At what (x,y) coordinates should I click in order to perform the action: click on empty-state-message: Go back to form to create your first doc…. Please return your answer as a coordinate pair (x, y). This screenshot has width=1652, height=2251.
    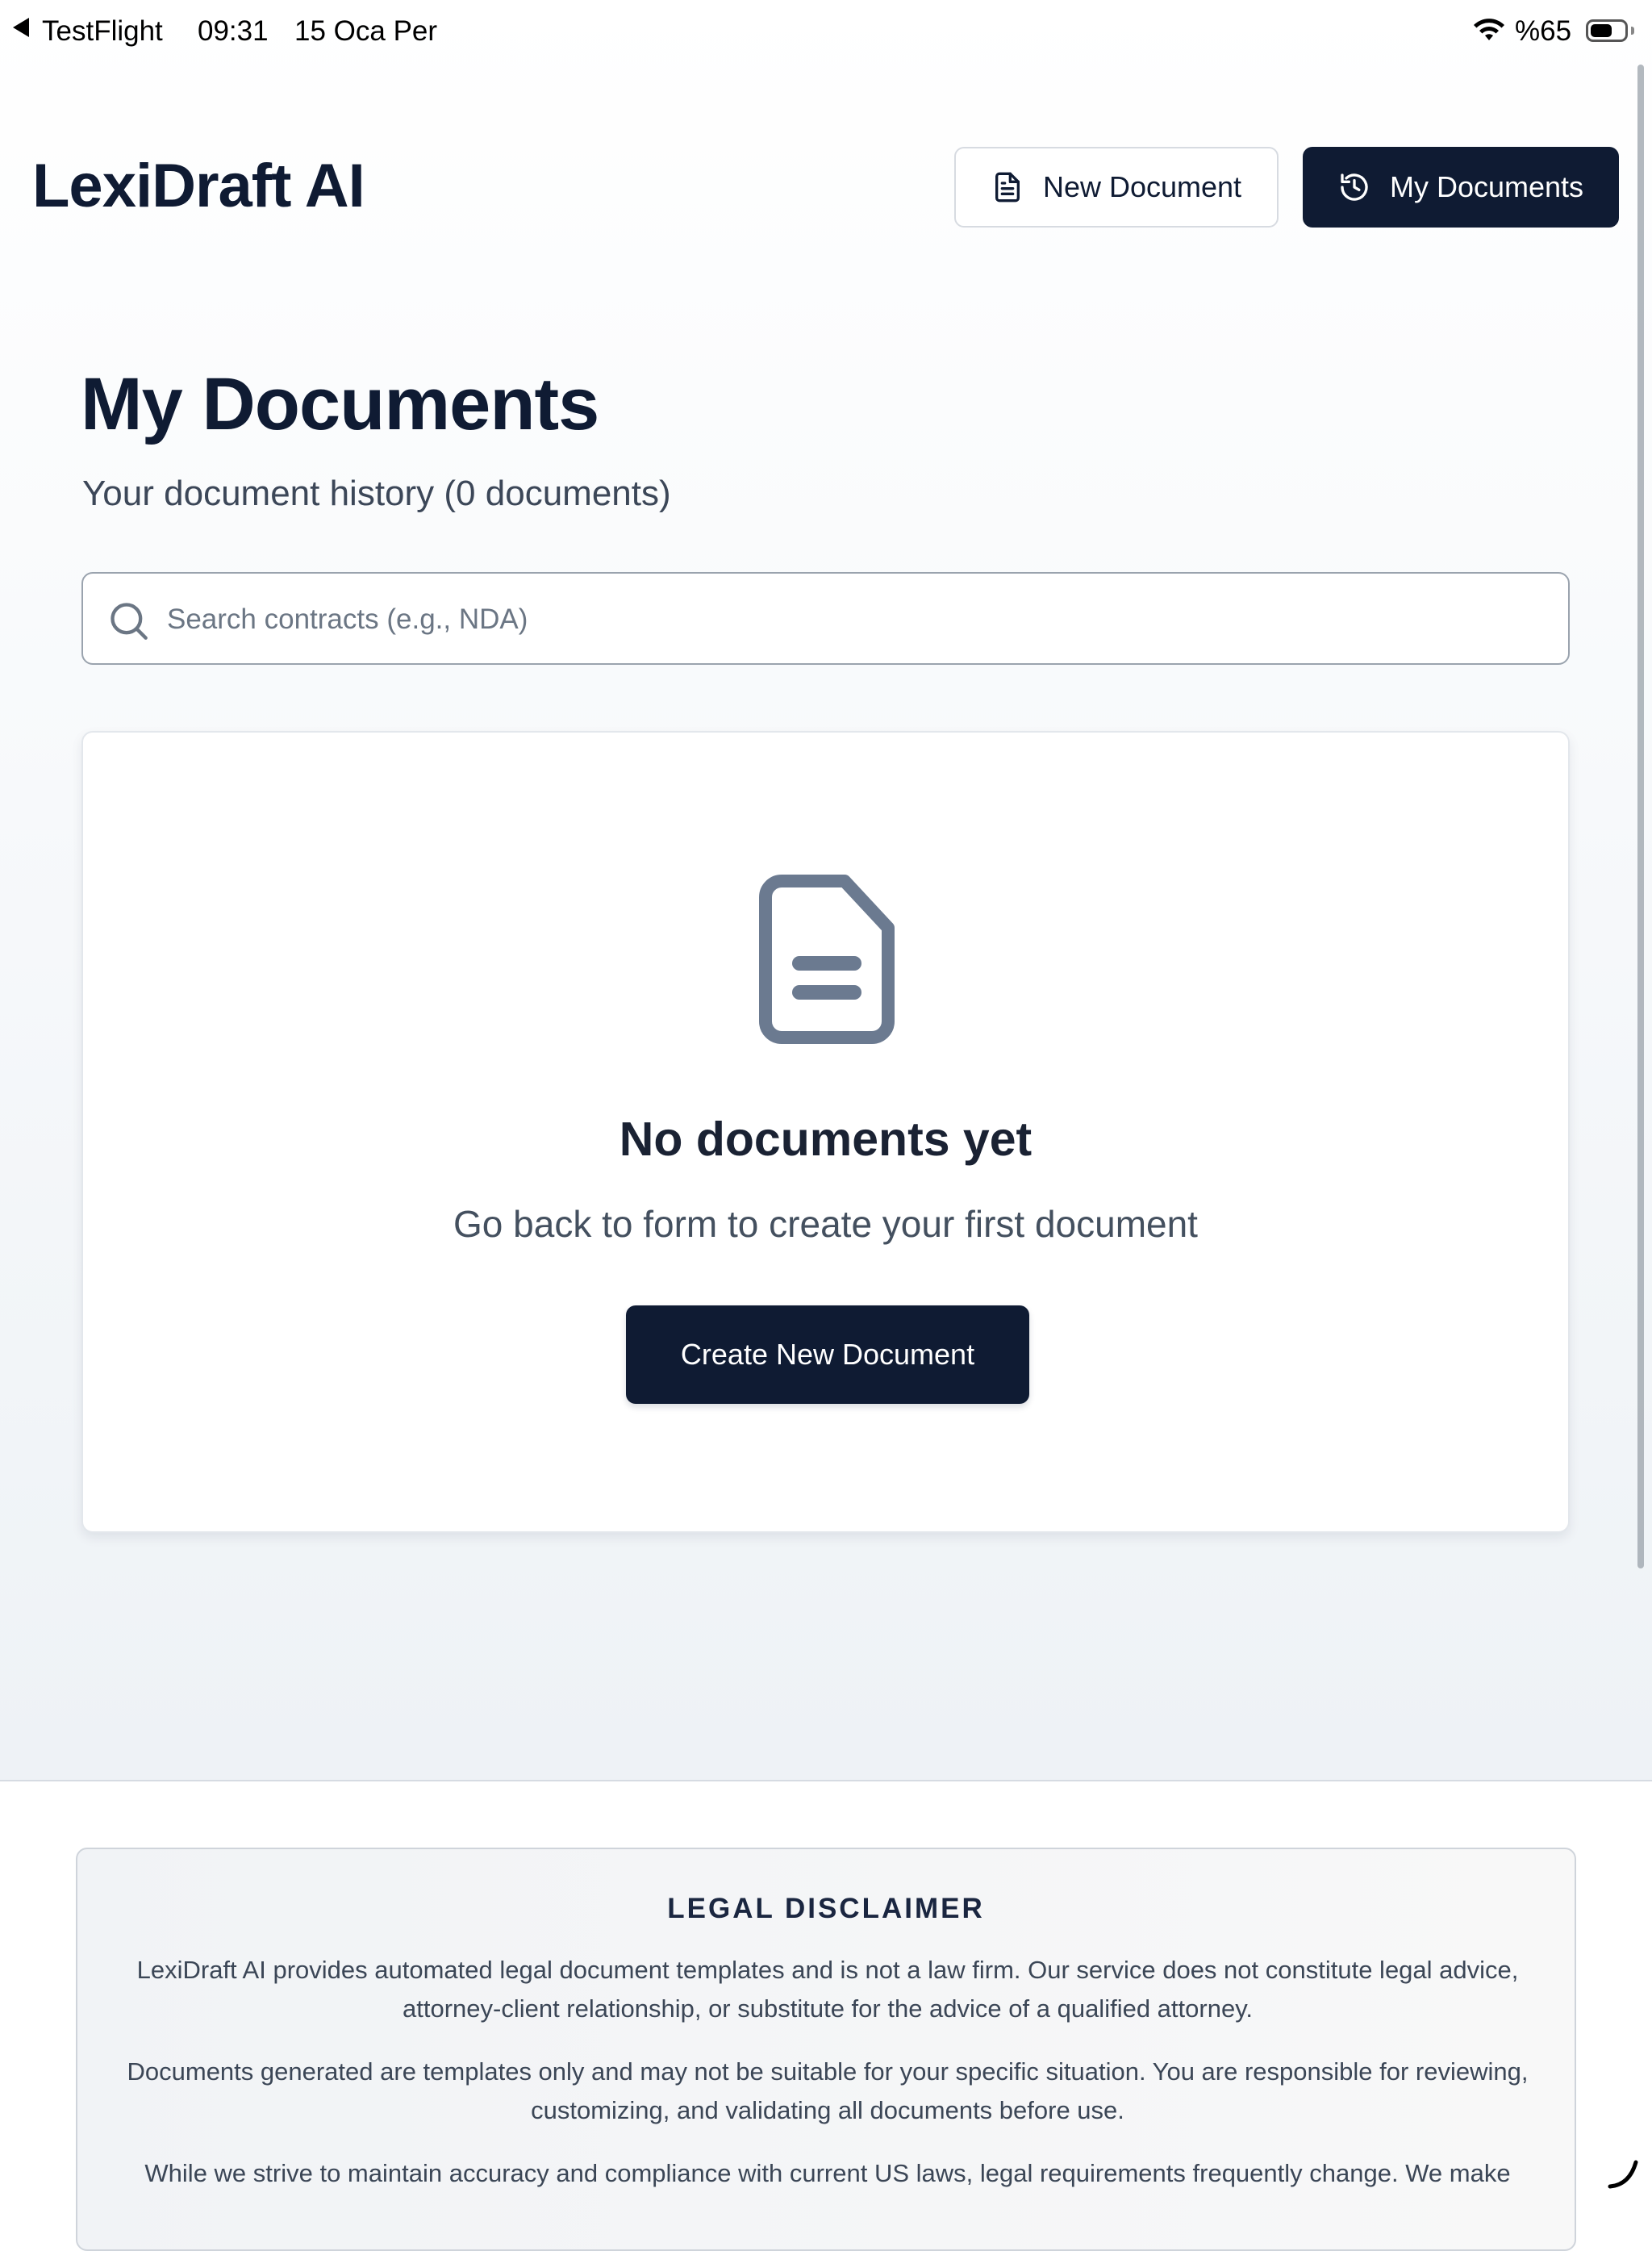
    Looking at the image, I should click on (825, 1224).